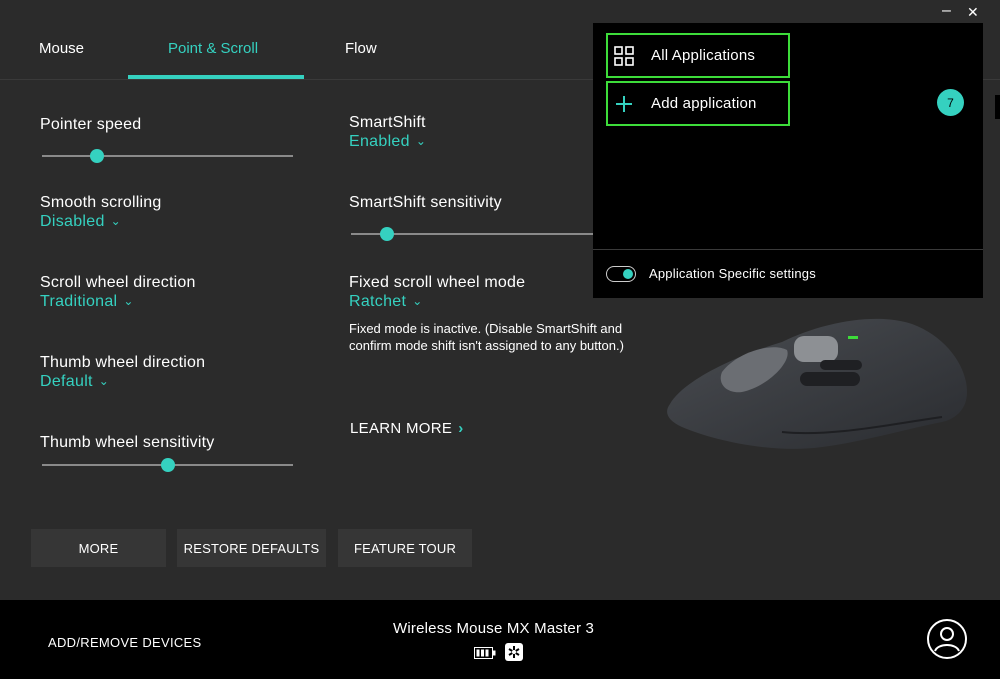  I want to click on toggle-knob, so click(628, 274).